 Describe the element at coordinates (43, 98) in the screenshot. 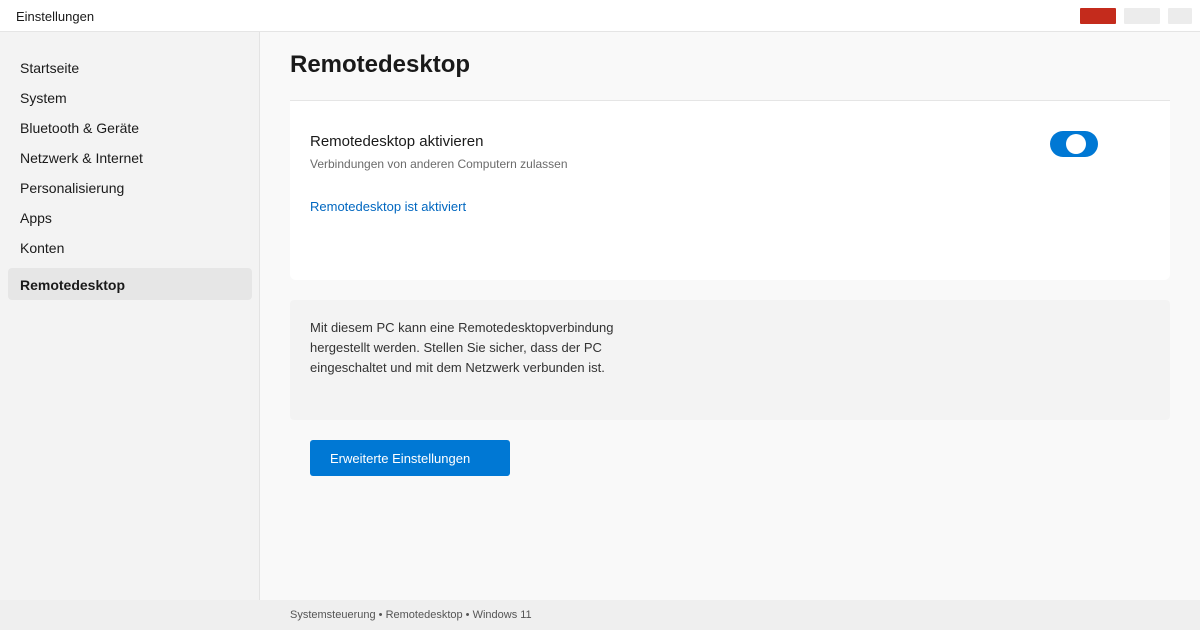

I see `sidebar-item-system: System` at that location.